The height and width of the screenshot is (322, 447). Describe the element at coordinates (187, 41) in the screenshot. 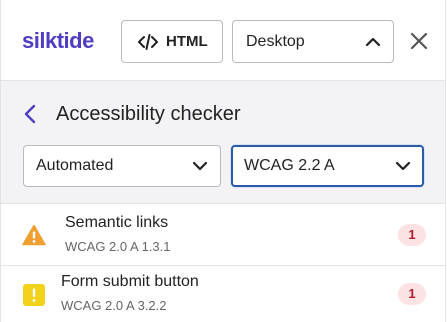

I see `html-button-label: HTML` at that location.